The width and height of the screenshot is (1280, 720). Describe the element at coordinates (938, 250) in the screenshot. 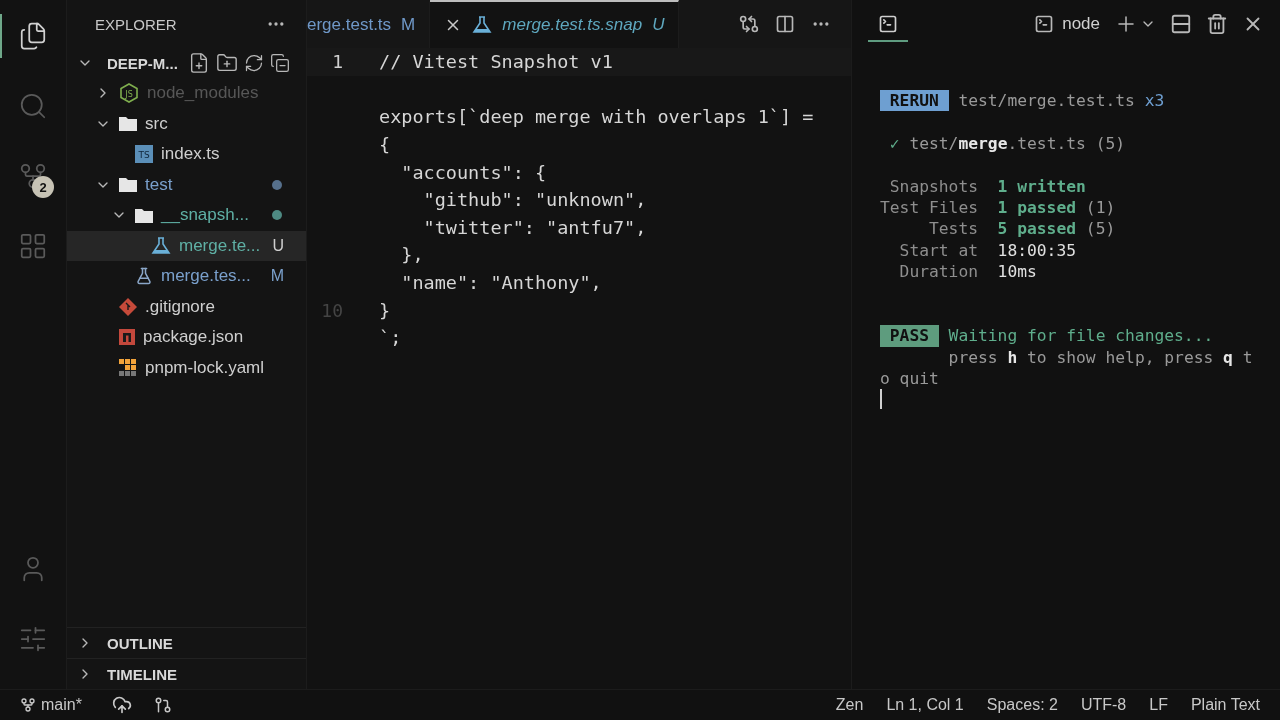

I see `stat-label: Start at` at that location.